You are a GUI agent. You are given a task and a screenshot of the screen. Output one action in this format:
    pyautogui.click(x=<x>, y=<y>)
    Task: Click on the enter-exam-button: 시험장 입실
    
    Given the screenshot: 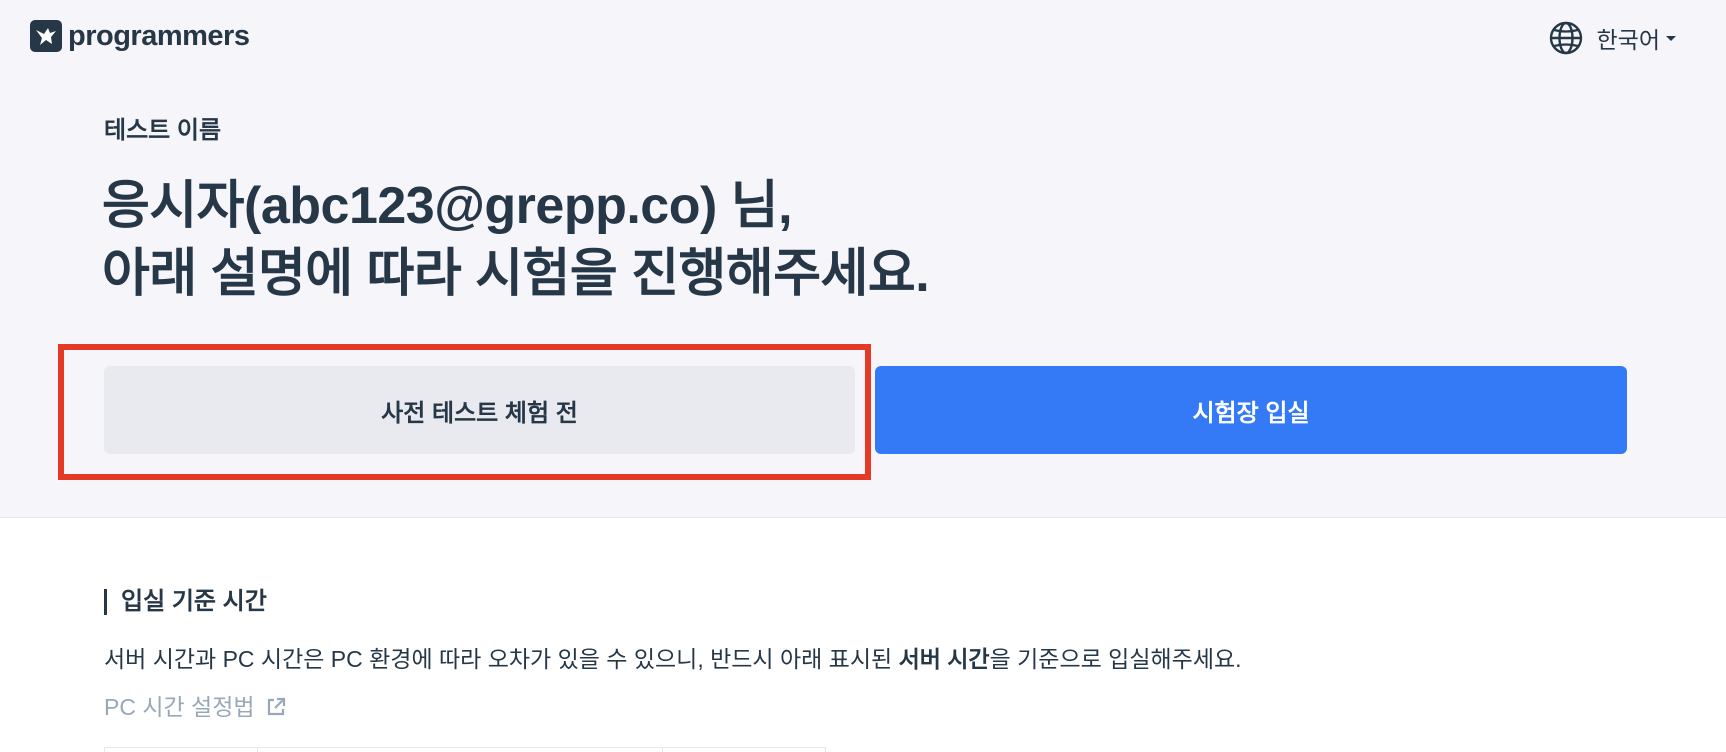 What is the action you would take?
    pyautogui.click(x=1251, y=410)
    